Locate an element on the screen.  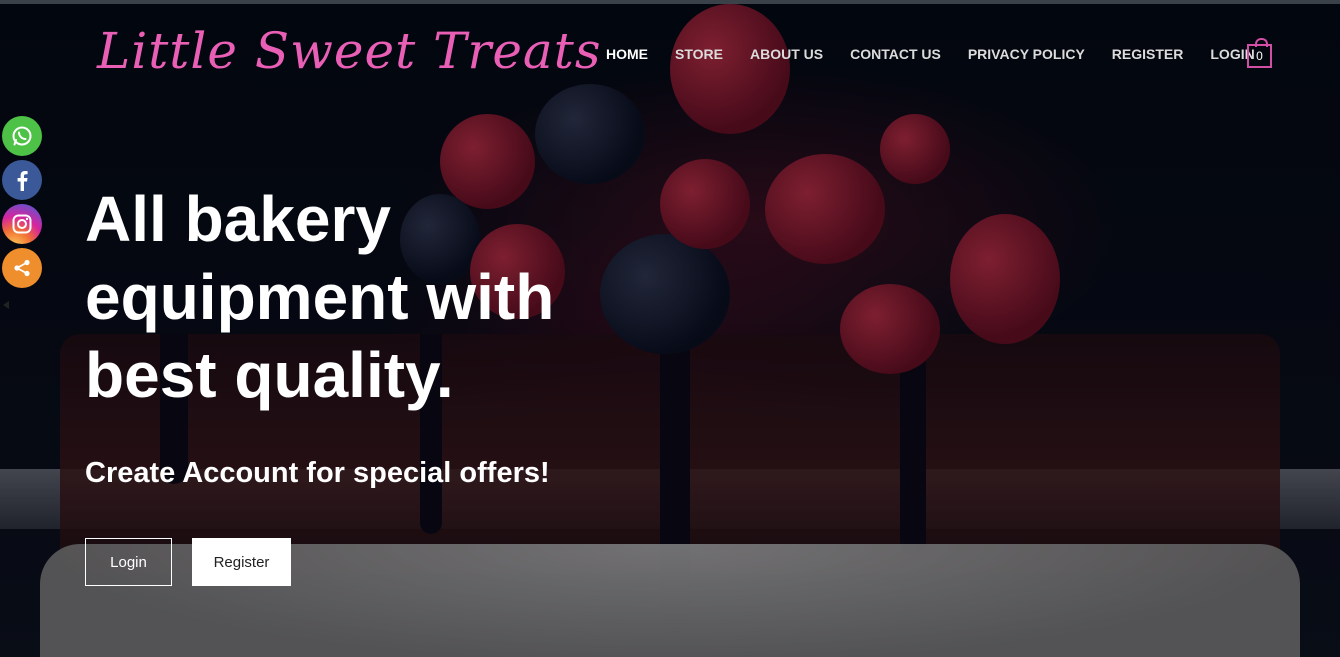
register-button: Register is located at coordinates (241, 562).